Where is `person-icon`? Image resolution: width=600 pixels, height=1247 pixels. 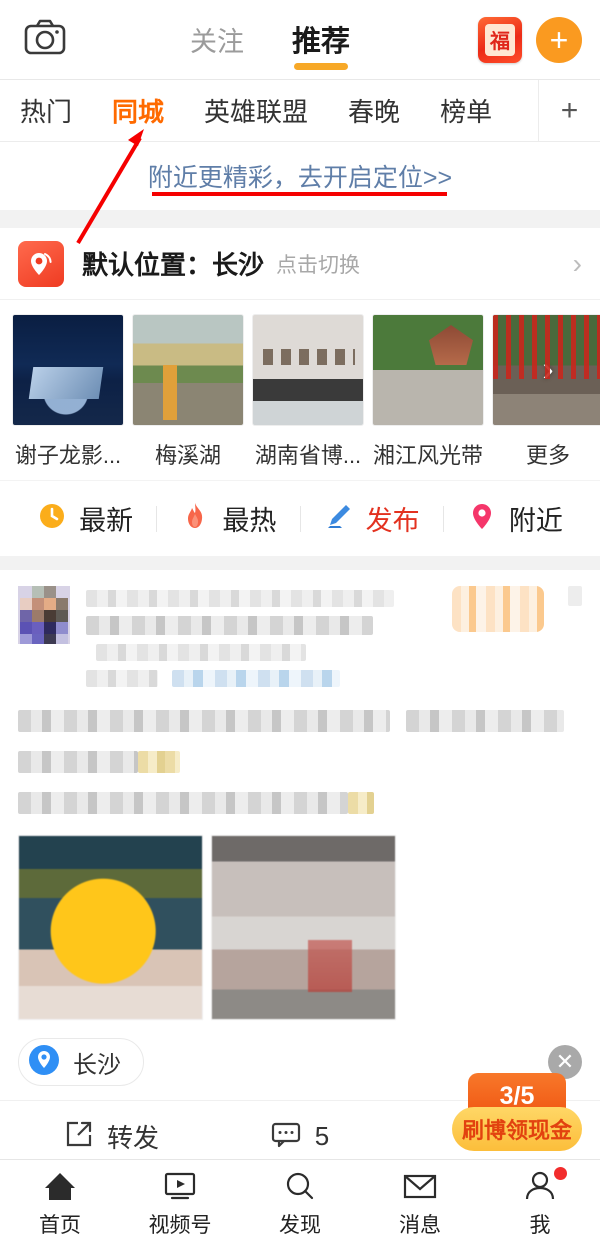
person-icon is located at coordinates (544, 1184).